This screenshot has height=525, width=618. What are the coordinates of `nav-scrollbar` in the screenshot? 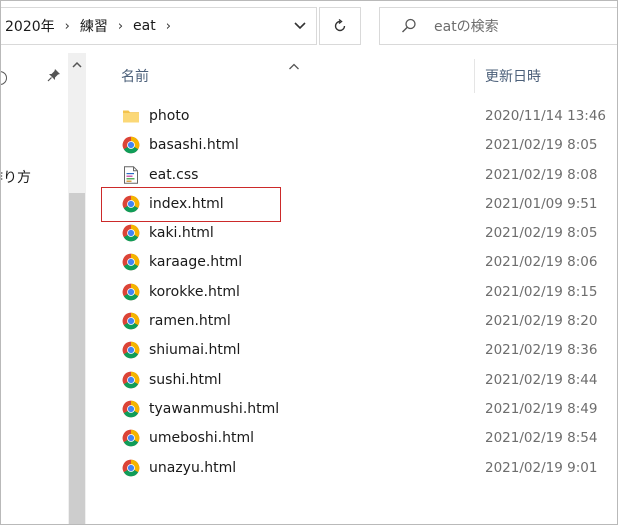 It's located at (77, 288).